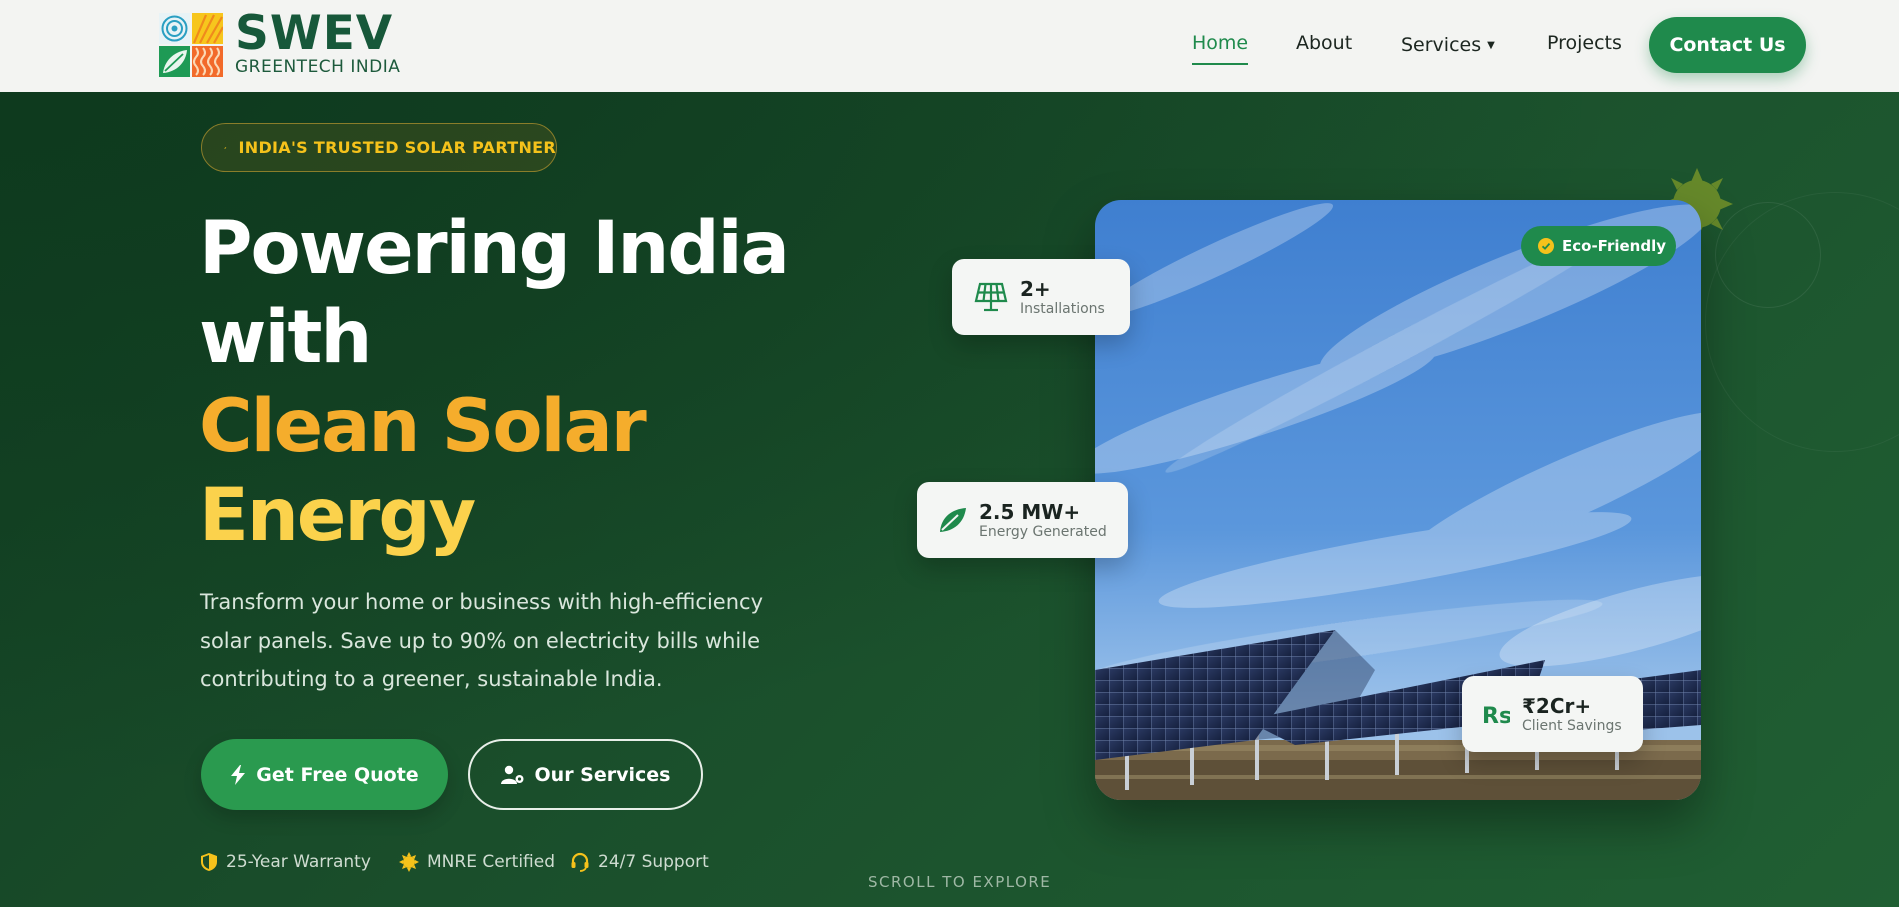 This screenshot has height=907, width=1899. Describe the element at coordinates (423, 426) in the screenshot. I see `headline-line-3: Clean Solar` at that location.